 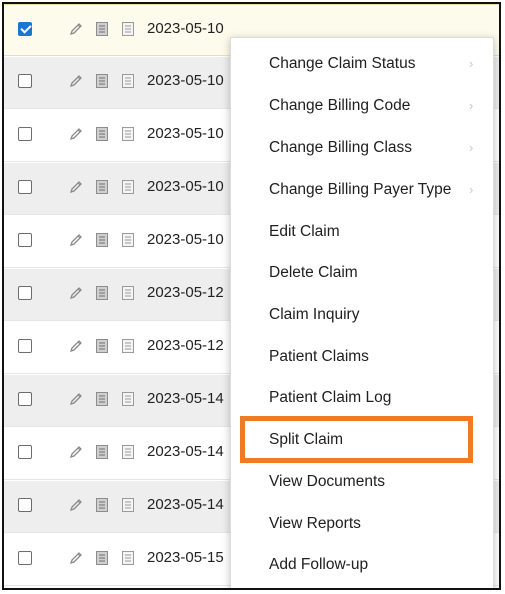 What do you see at coordinates (362, 440) in the screenshot?
I see `menu-item-split-claim: Split Claim` at bounding box center [362, 440].